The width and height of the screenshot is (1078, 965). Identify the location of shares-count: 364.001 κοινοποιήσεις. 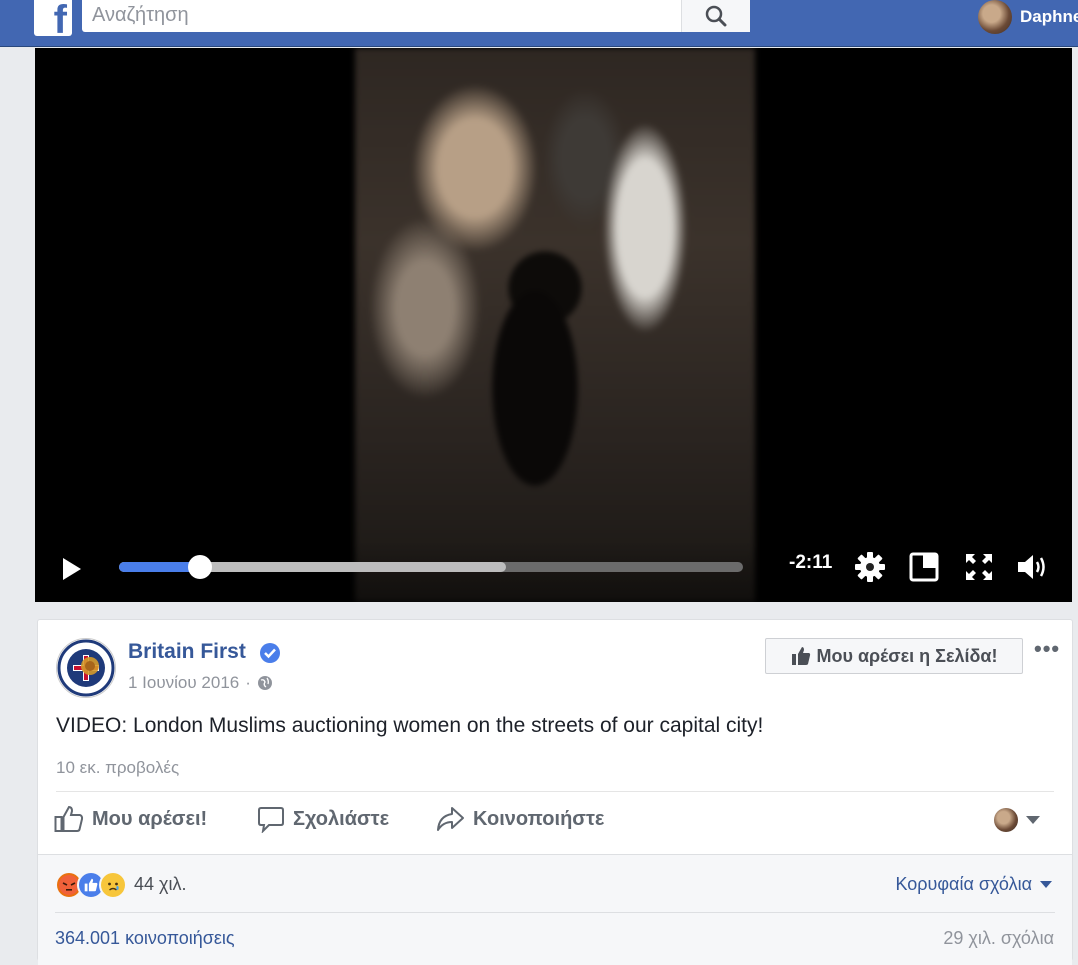
(145, 938).